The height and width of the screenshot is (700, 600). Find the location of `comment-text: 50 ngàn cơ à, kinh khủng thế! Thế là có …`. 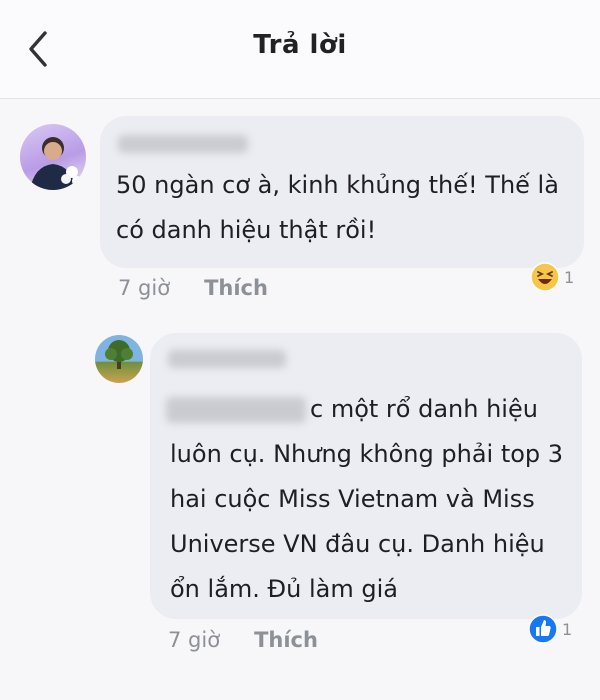

comment-text: 50 ngàn cơ à, kinh khủng thế! Thế là có … is located at coordinates (337, 207).